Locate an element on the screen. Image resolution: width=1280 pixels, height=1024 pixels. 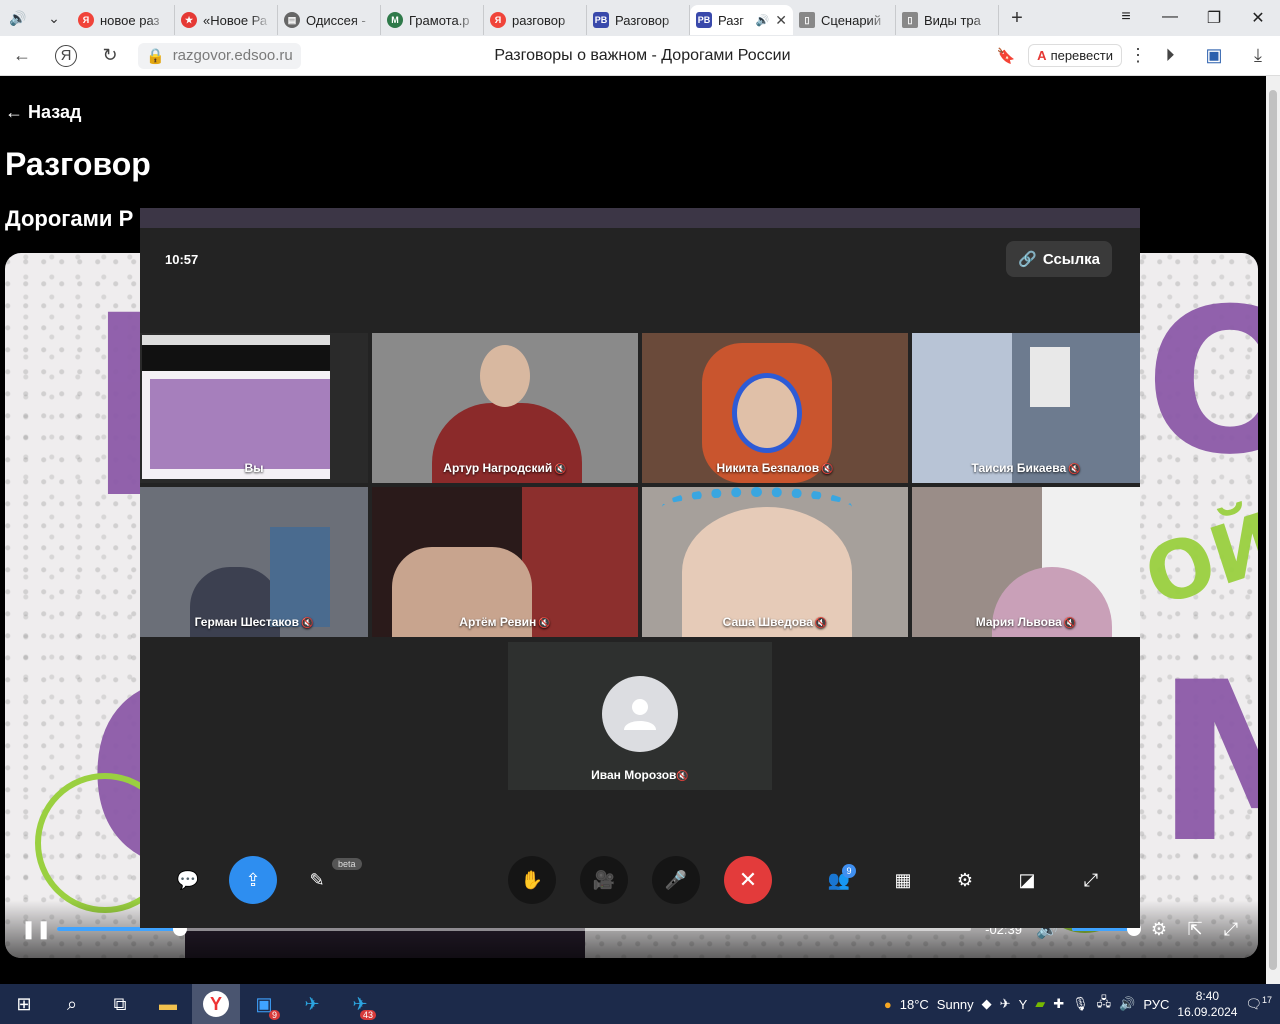
link-button-label: Ссылка is located at coordinates (1071, 259).